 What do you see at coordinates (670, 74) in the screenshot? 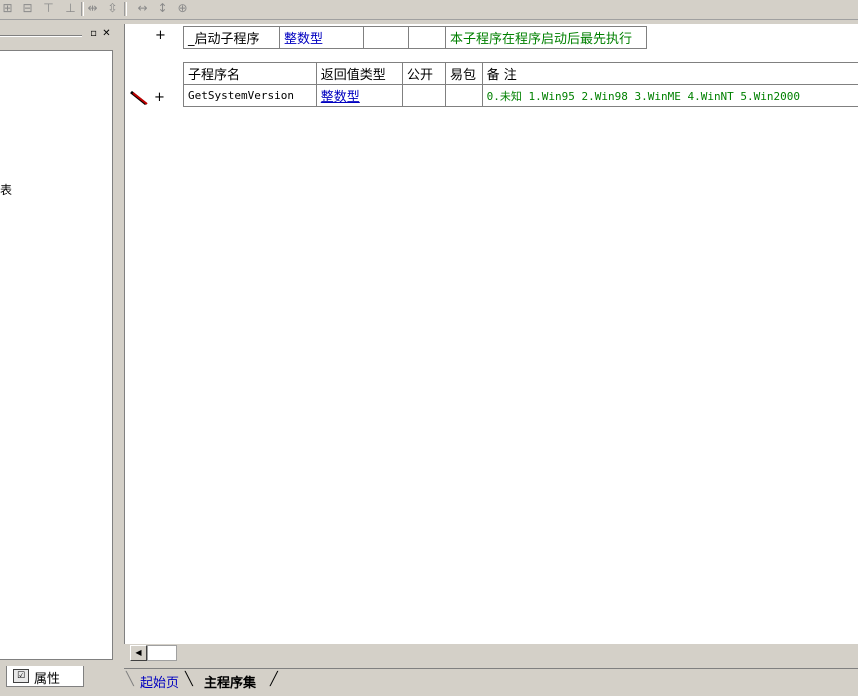
I see `header-remark: 备 注` at bounding box center [670, 74].